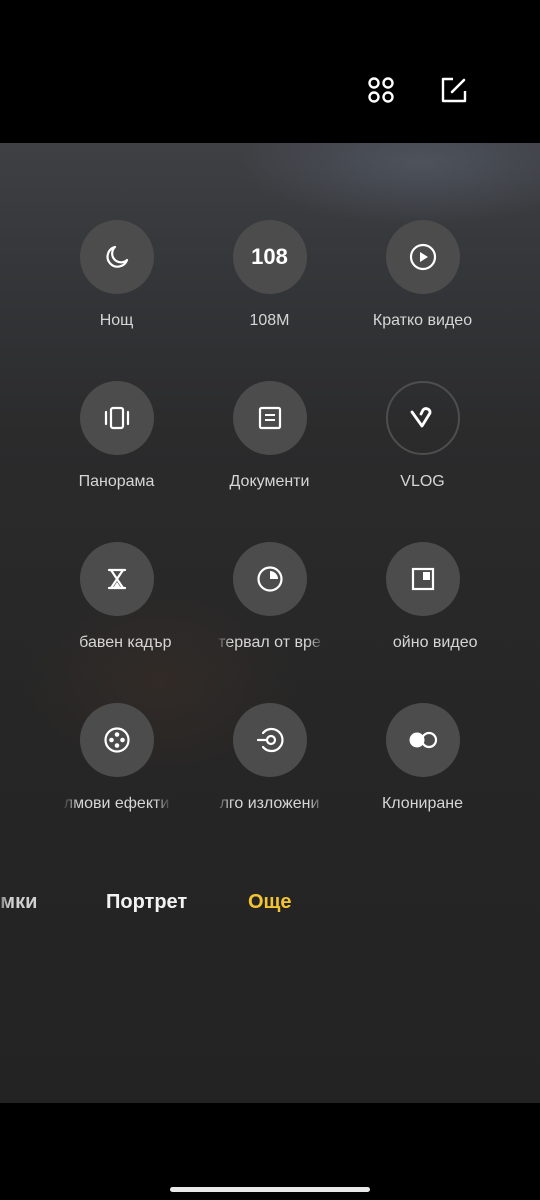 This screenshot has height=1200, width=540. I want to click on panorama-icon, so click(116, 418).